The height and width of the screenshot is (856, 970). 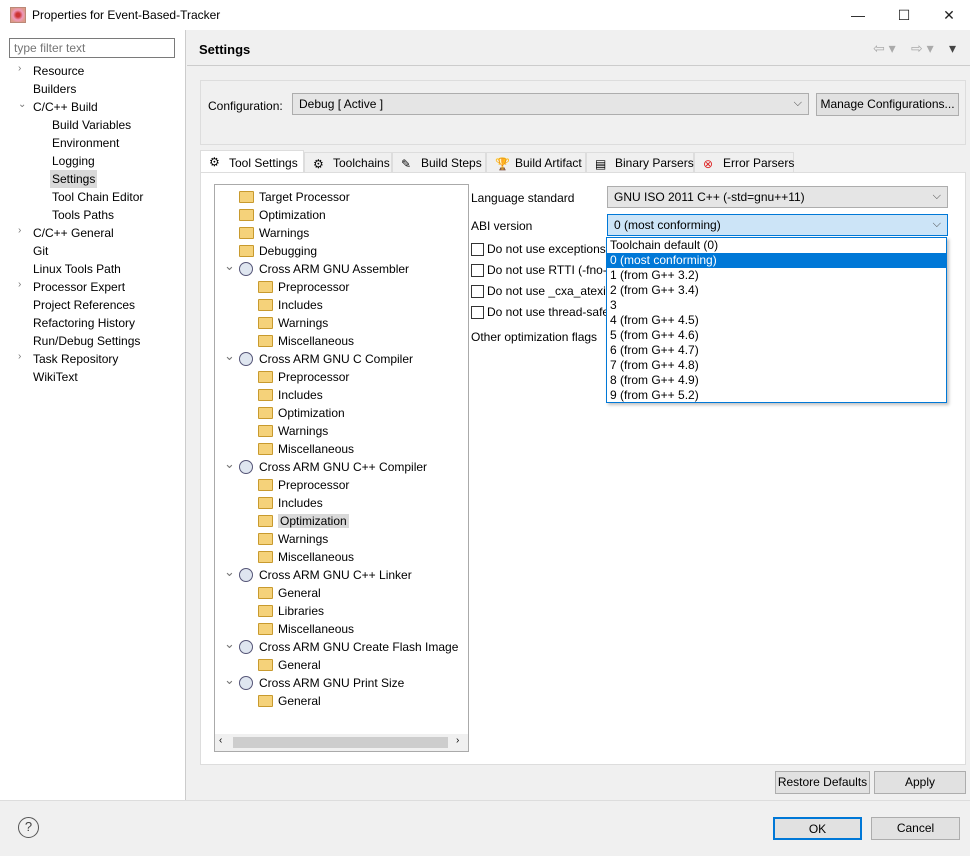 What do you see at coordinates (776, 275) in the screenshot?
I see `dropdown-option: 1 (from G++ 3.2)` at bounding box center [776, 275].